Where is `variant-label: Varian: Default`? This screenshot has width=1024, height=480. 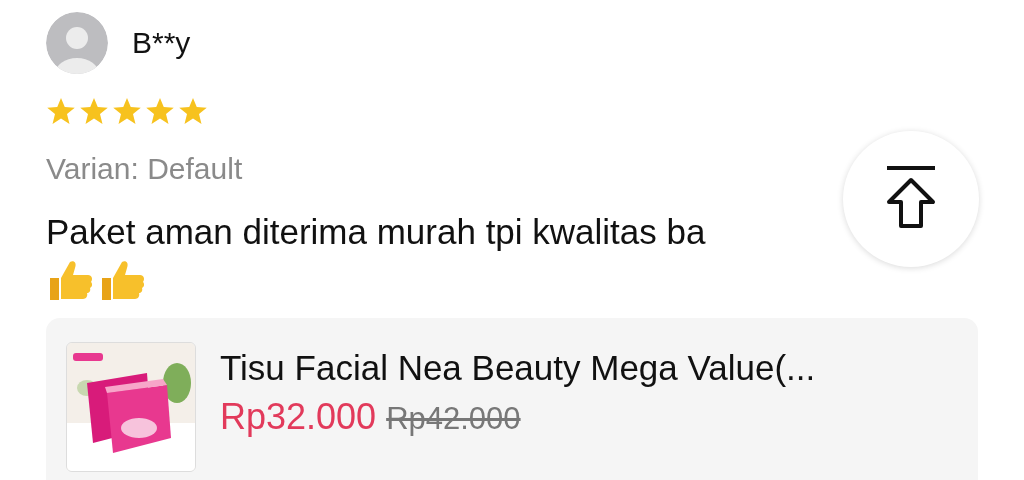
variant-label: Varian: Default is located at coordinates (145, 169).